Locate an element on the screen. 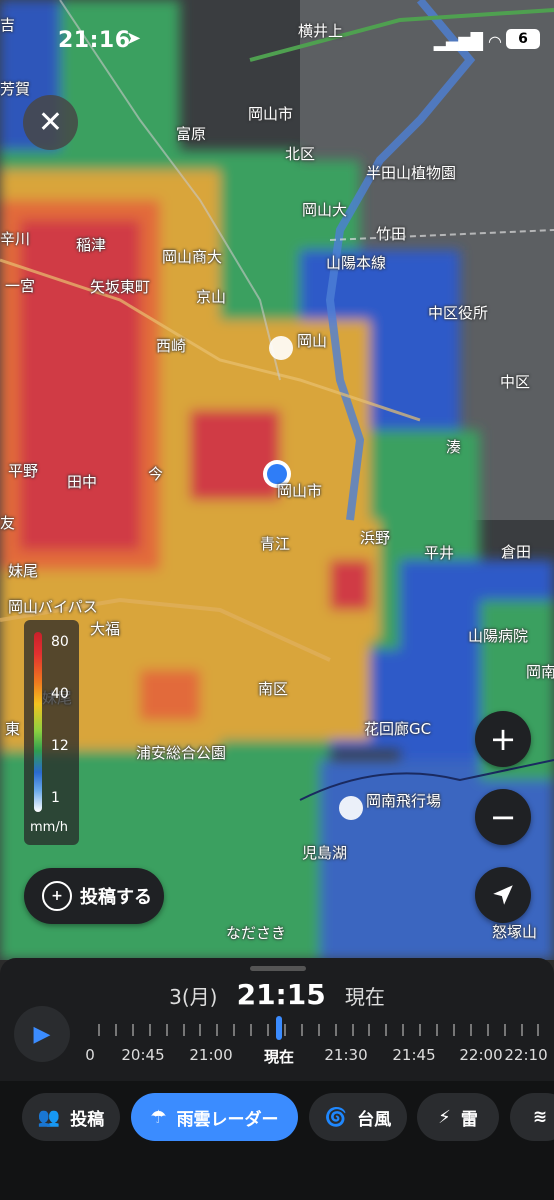 The width and height of the screenshot is (554, 1200). close-button: ✕ is located at coordinates (50, 122).